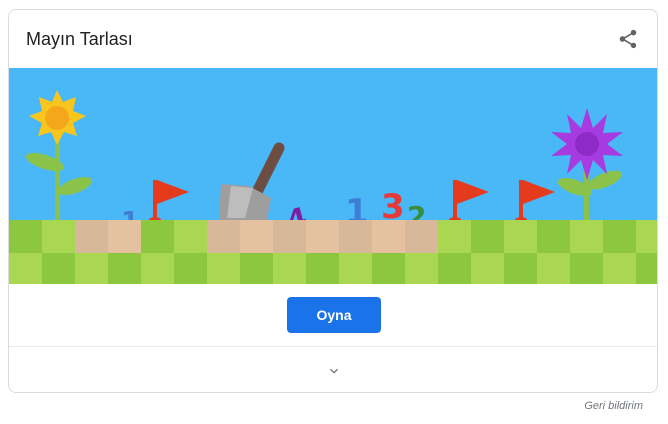  Describe the element at coordinates (333, 39) in the screenshot. I see `card-header: Mayın Tarlası` at that location.